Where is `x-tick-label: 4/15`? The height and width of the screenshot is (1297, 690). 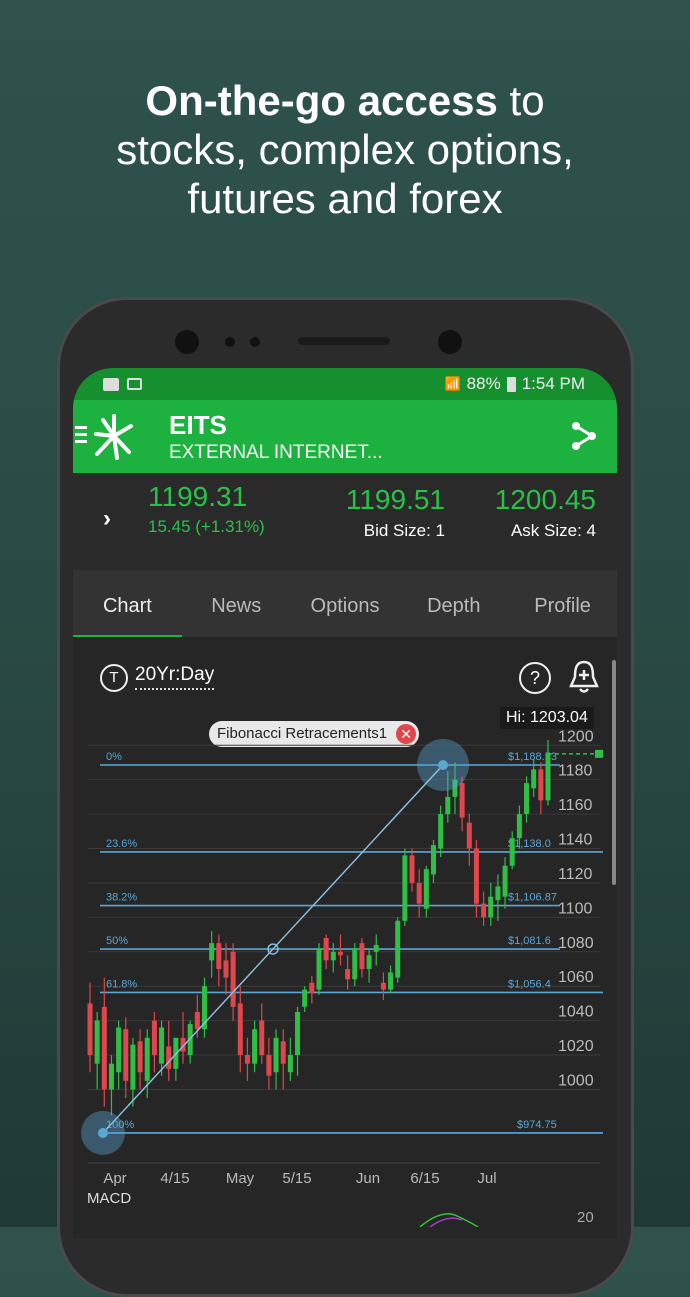
x-tick-label: 4/15 is located at coordinates (174, 1178).